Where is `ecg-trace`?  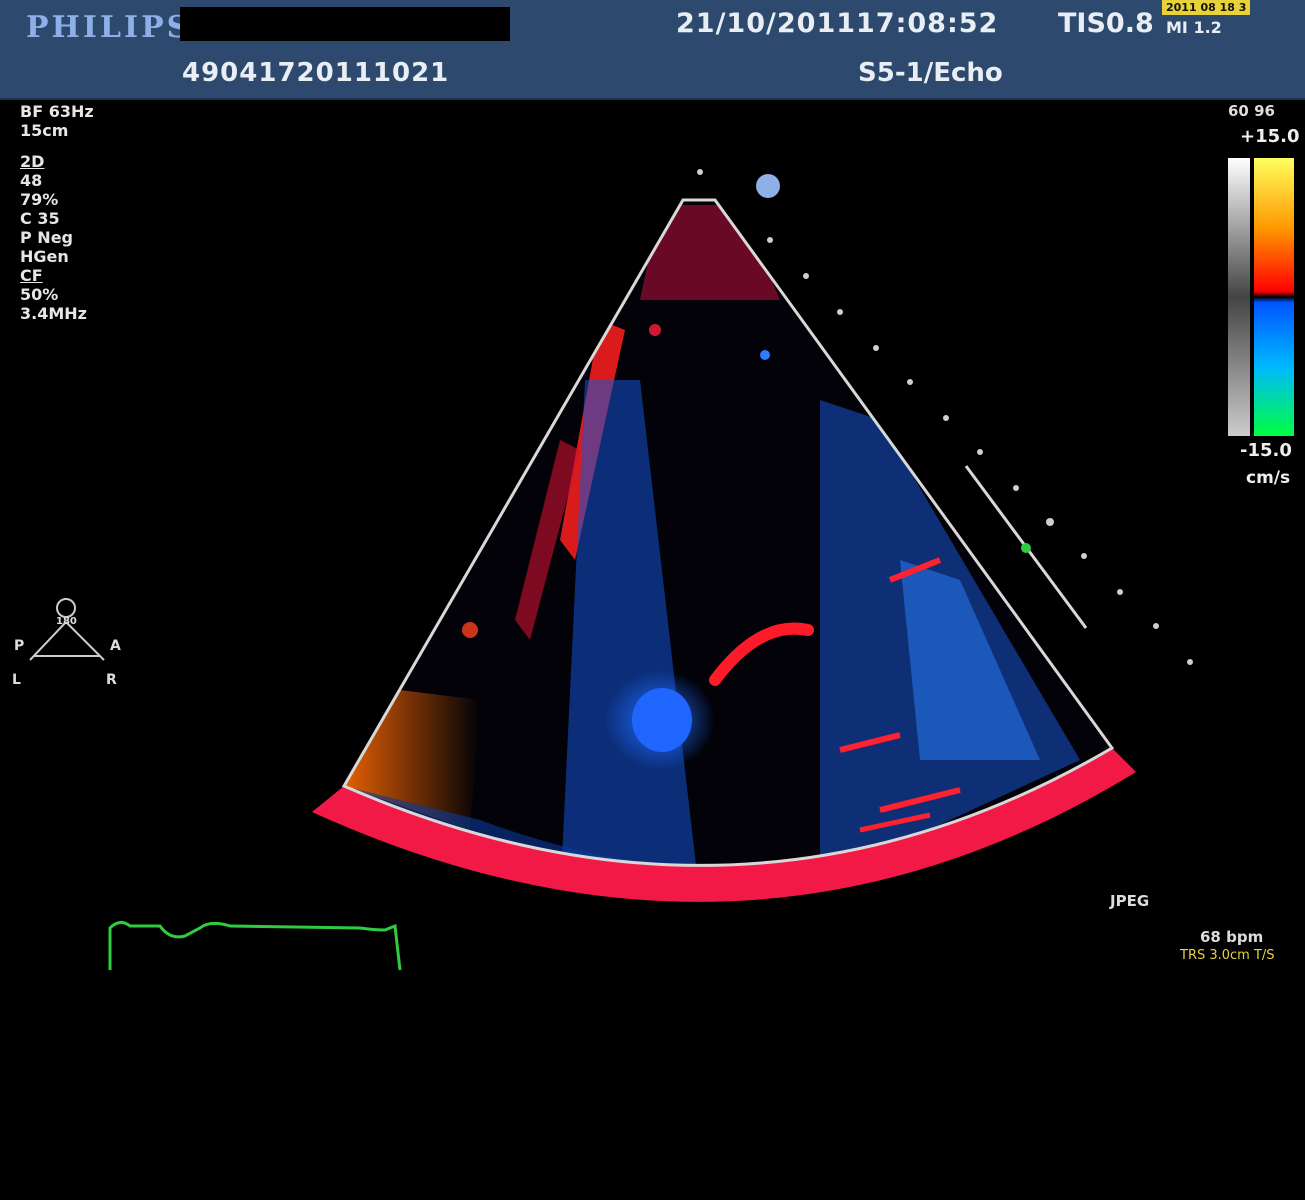 ecg-trace is located at coordinates (255, 946).